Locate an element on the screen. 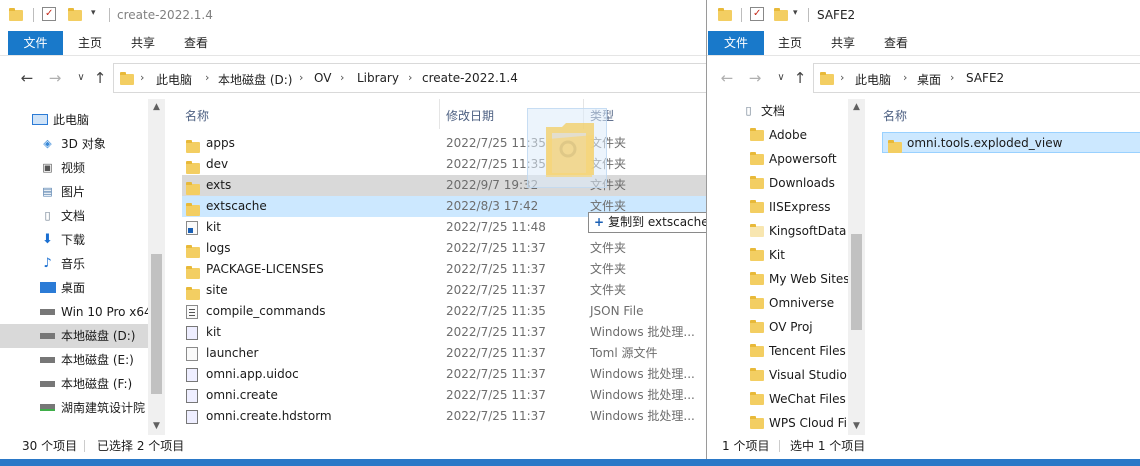 The image size is (1140, 466). nav-item: IISExpress is located at coordinates (777, 207).